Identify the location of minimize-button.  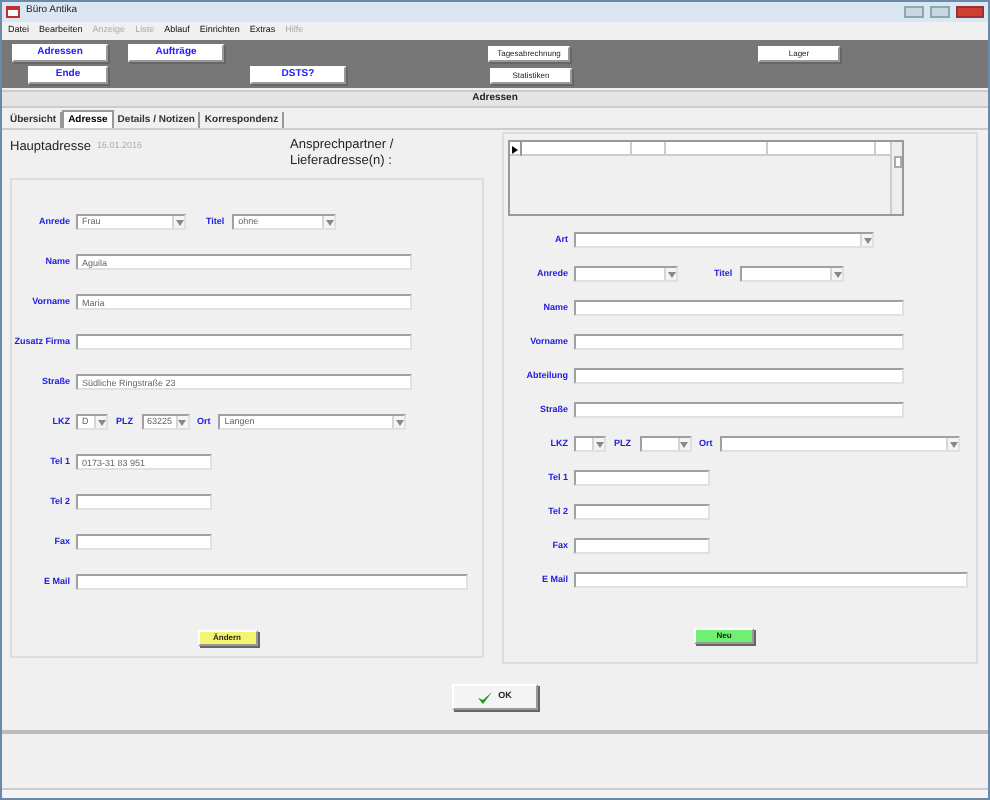
(914, 12).